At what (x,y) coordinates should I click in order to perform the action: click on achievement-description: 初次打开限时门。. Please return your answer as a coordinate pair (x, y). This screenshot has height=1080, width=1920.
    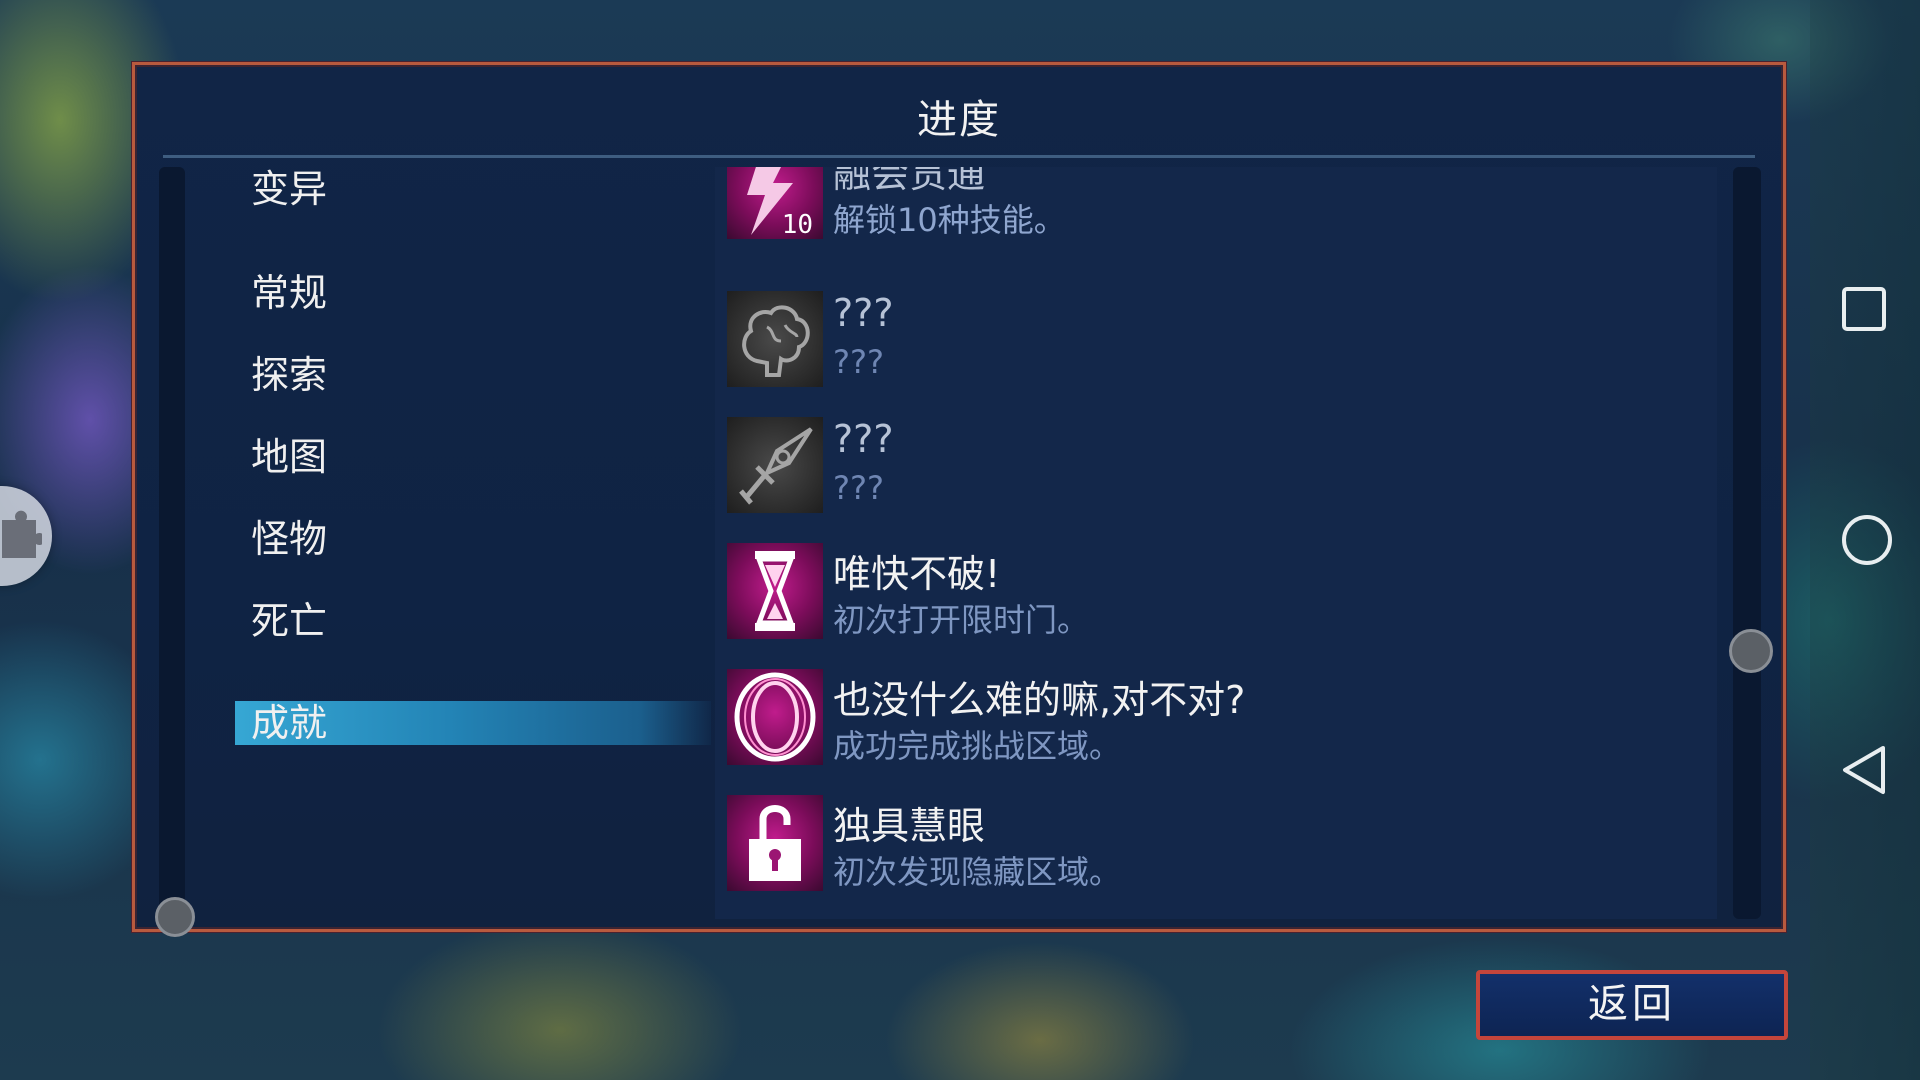
    Looking at the image, I should click on (961, 620).